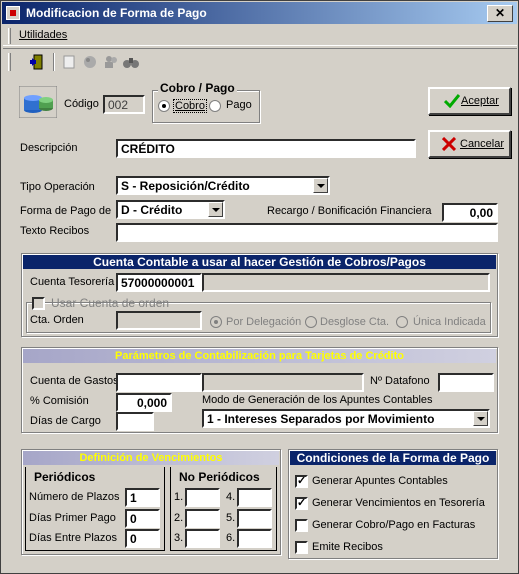 This screenshot has height=574, width=519. Describe the element at coordinates (179, 538) in the screenshot. I see `np-label-3: 3.` at that location.